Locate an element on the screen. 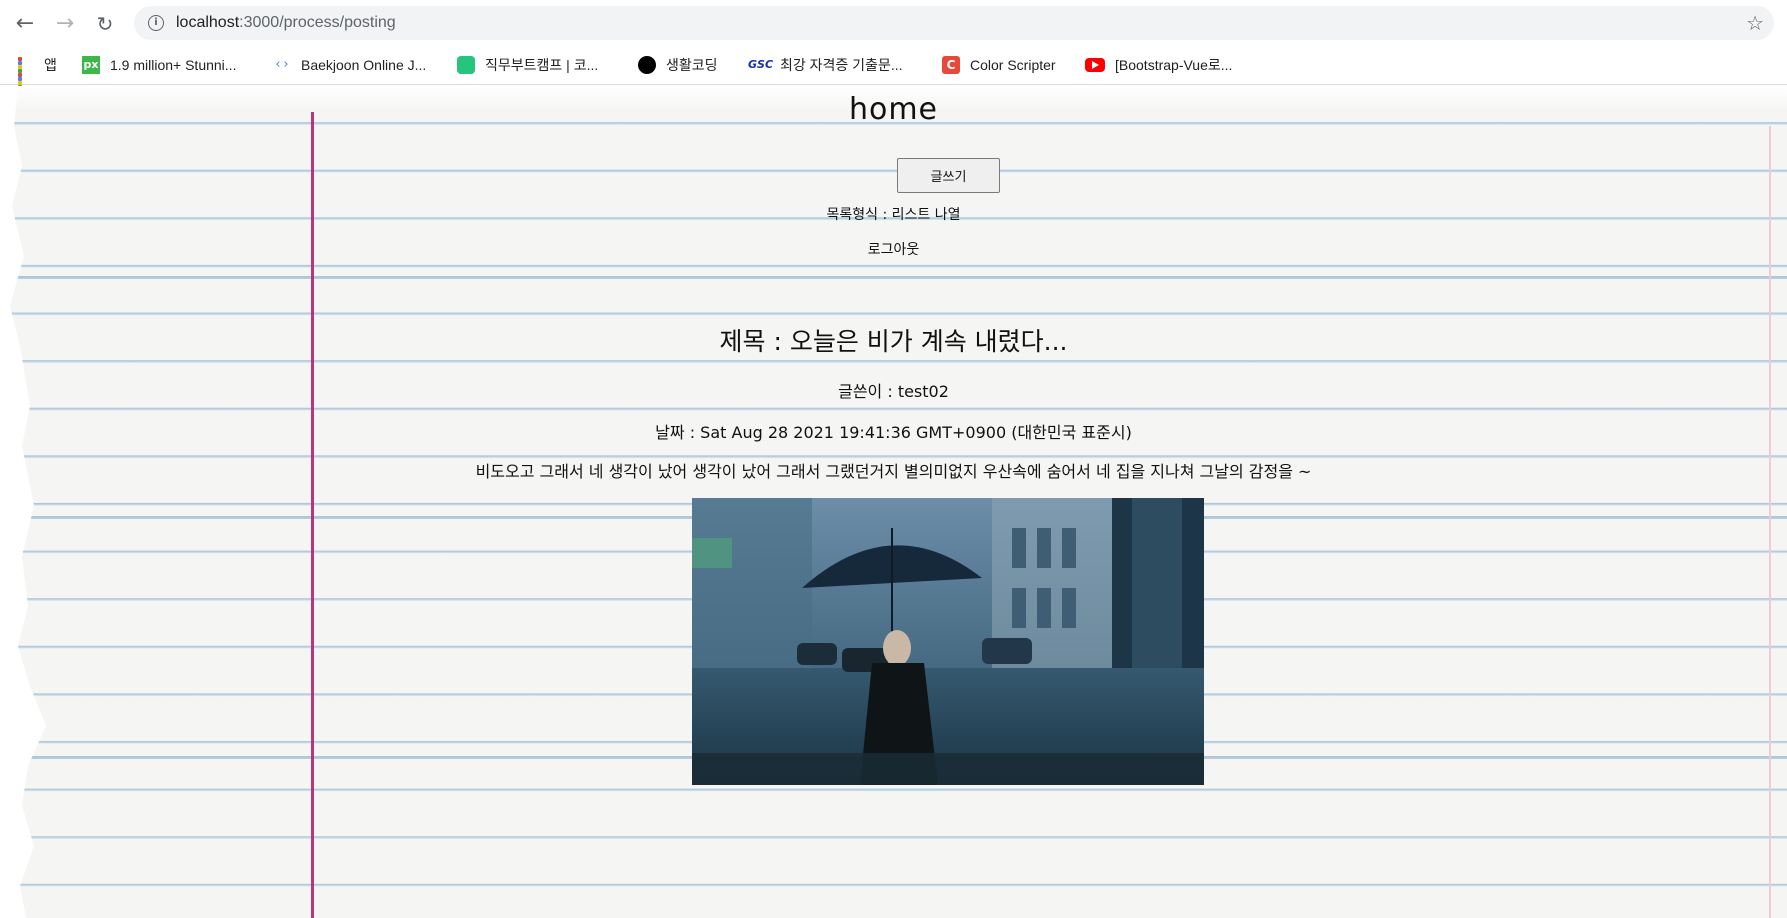  bookmark-opentutorials: 생활코딩 is located at coordinates (678, 65).